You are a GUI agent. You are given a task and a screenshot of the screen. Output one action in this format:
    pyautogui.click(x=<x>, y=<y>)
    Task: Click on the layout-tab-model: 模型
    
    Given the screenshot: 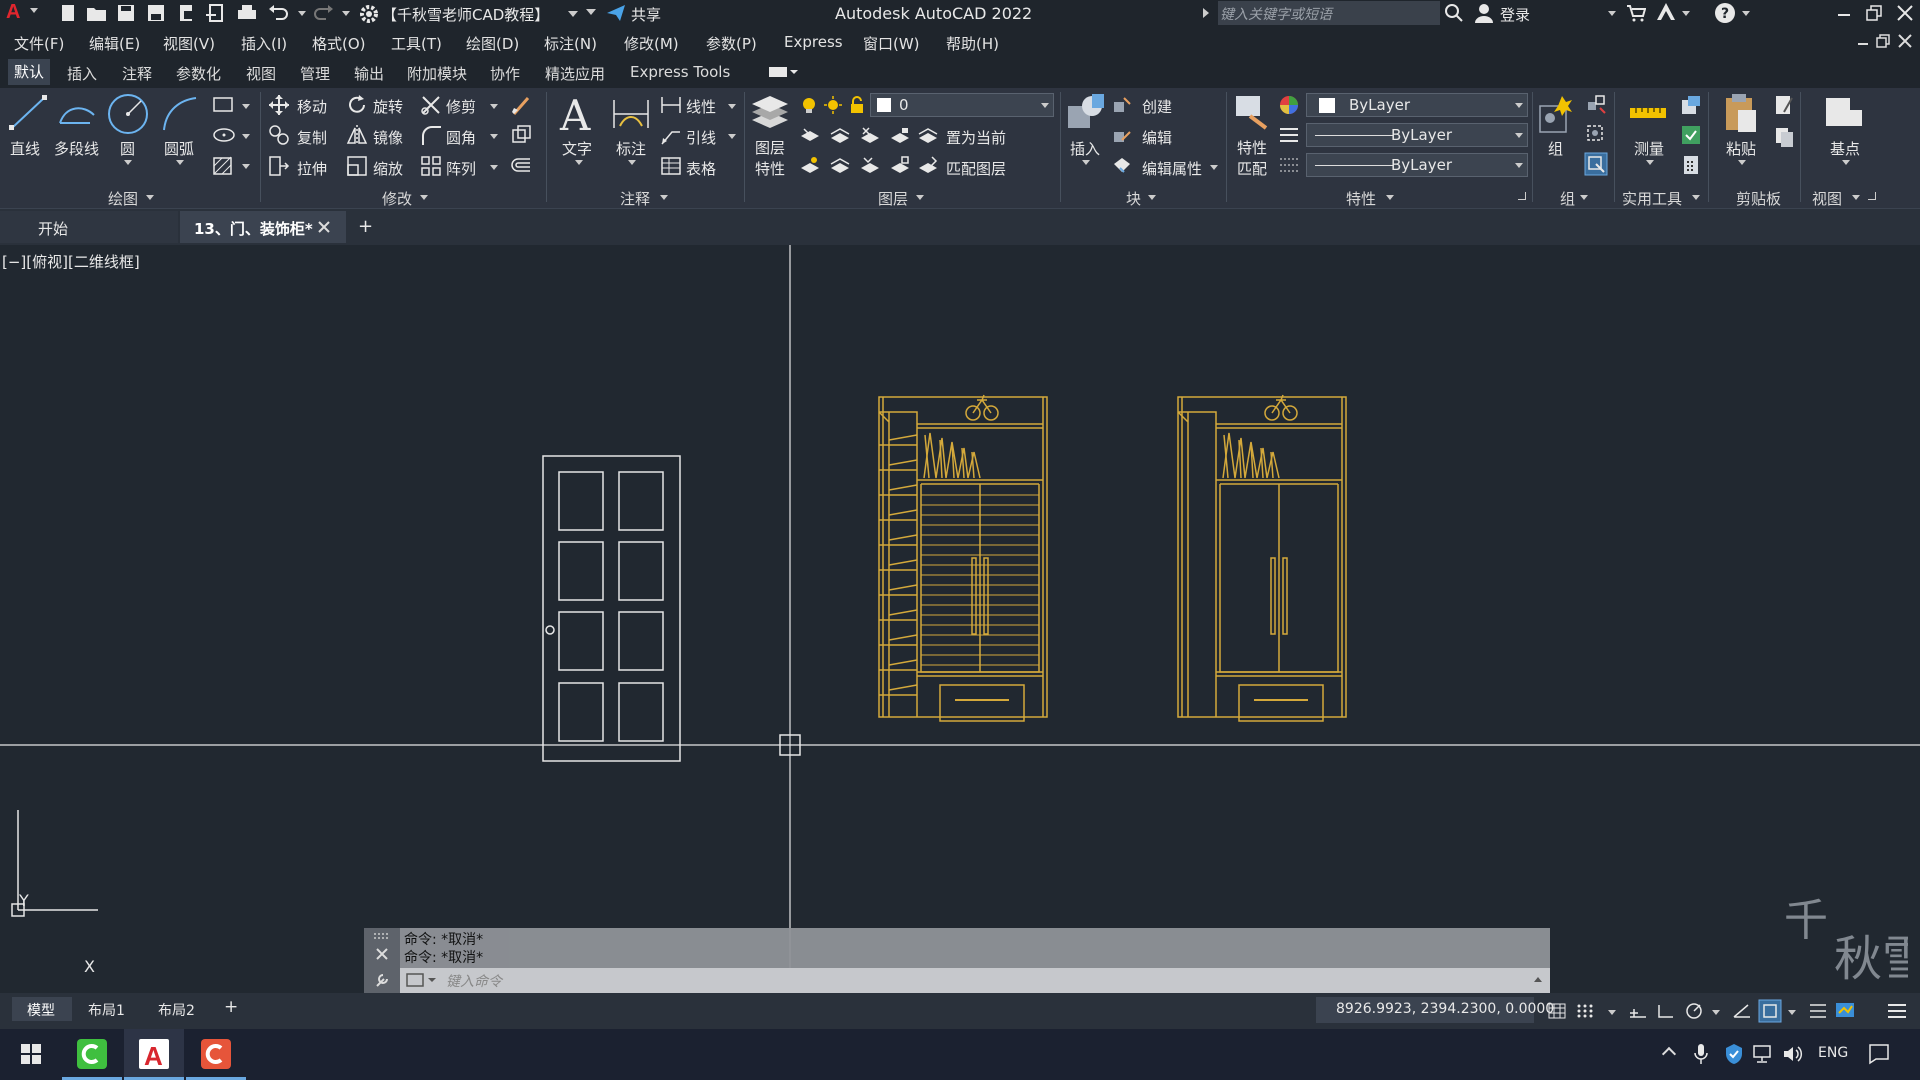 What is the action you would take?
    pyautogui.click(x=42, y=1009)
    